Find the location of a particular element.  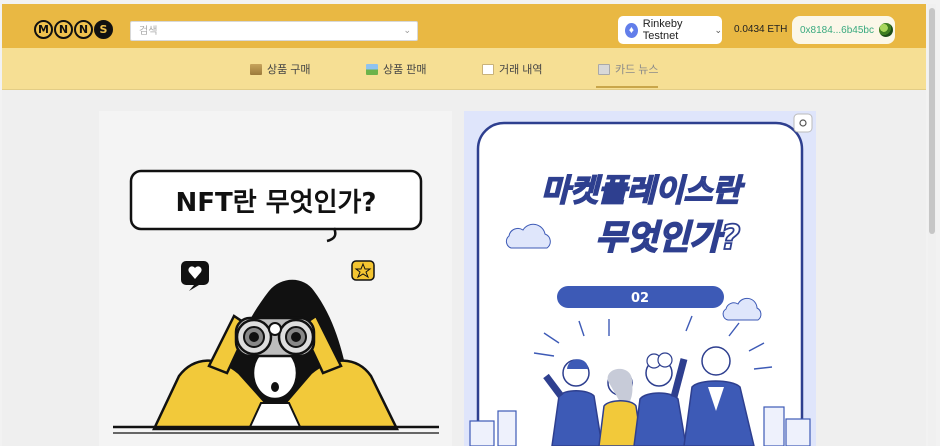

nav-item-sell: 상품 판매 is located at coordinates (396, 69).